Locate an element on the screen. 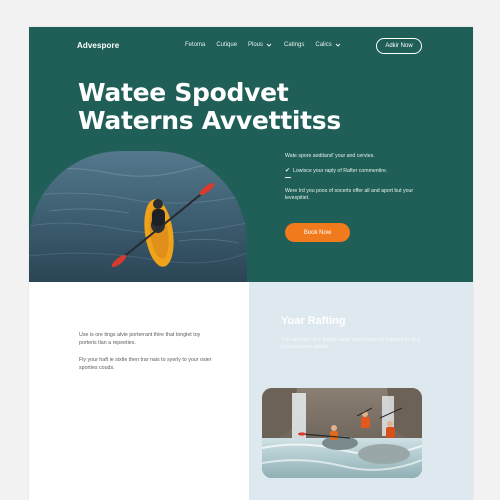 This screenshot has width=500, height=500. check-icon: ✔ is located at coordinates (288, 171).